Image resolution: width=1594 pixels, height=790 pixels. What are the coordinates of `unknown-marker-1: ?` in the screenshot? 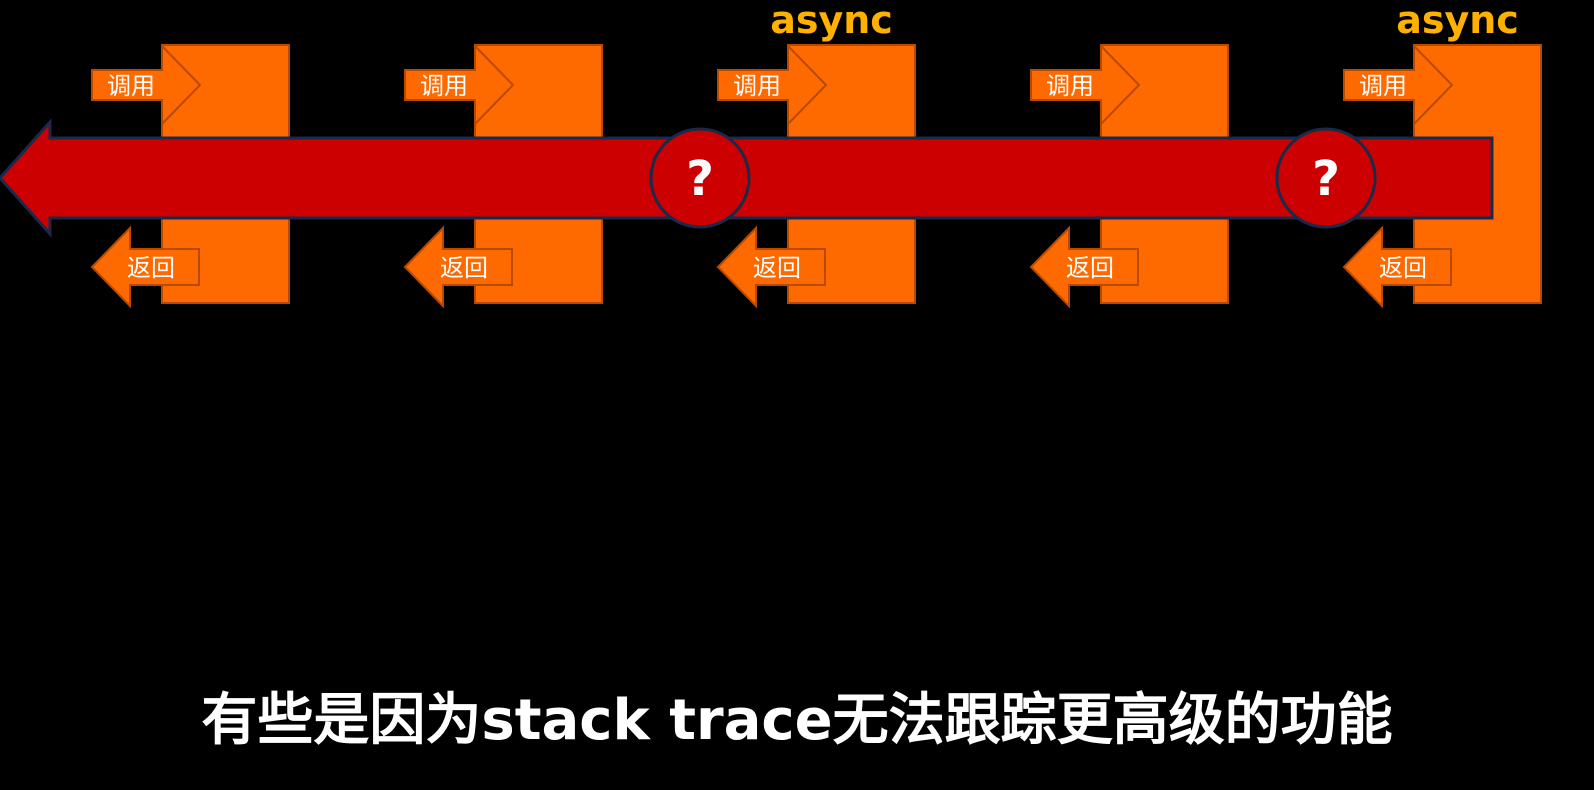 It's located at (700, 178).